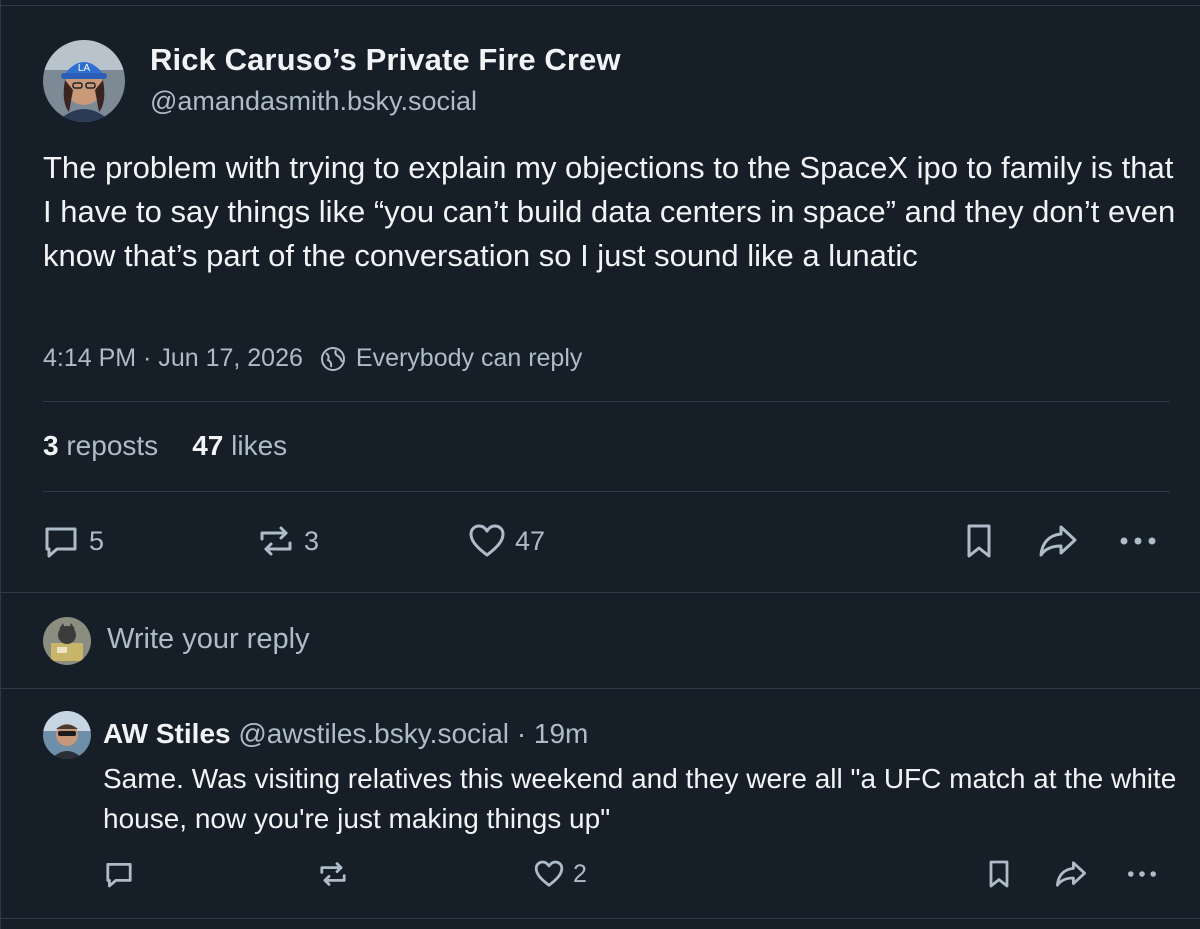 This screenshot has height=929, width=1200. What do you see at coordinates (167, 733) in the screenshot?
I see `reply-author-name: AW Stiles` at bounding box center [167, 733].